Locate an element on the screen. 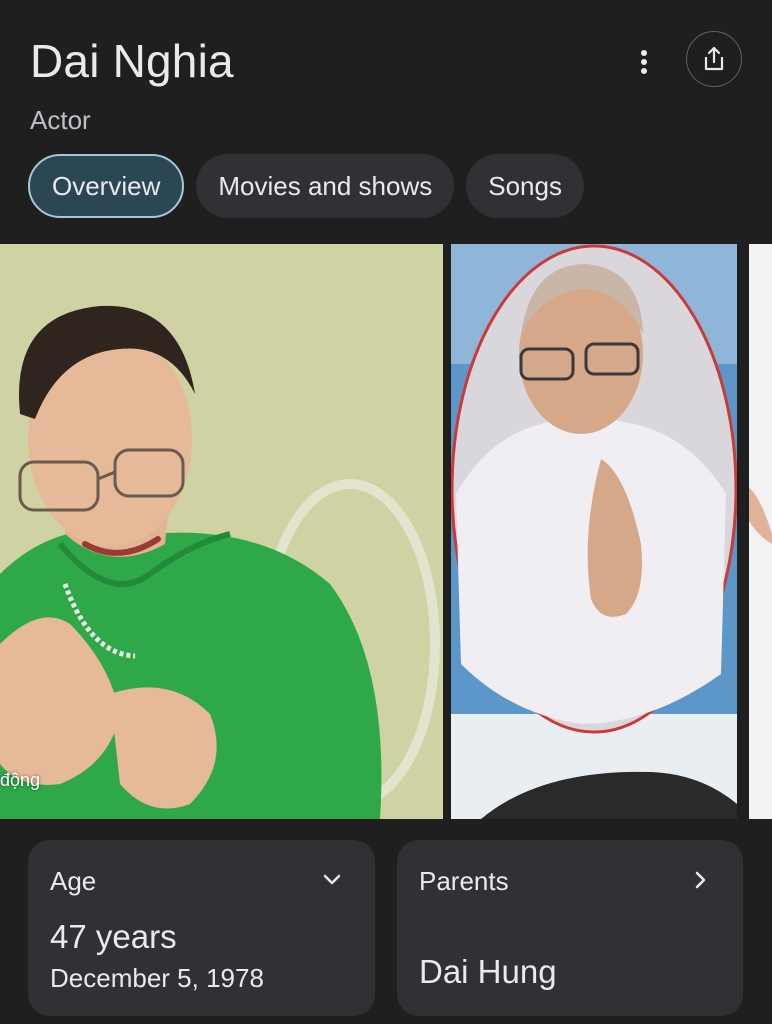 This screenshot has height=1024, width=772. parents-label: Parents is located at coordinates (464, 881).